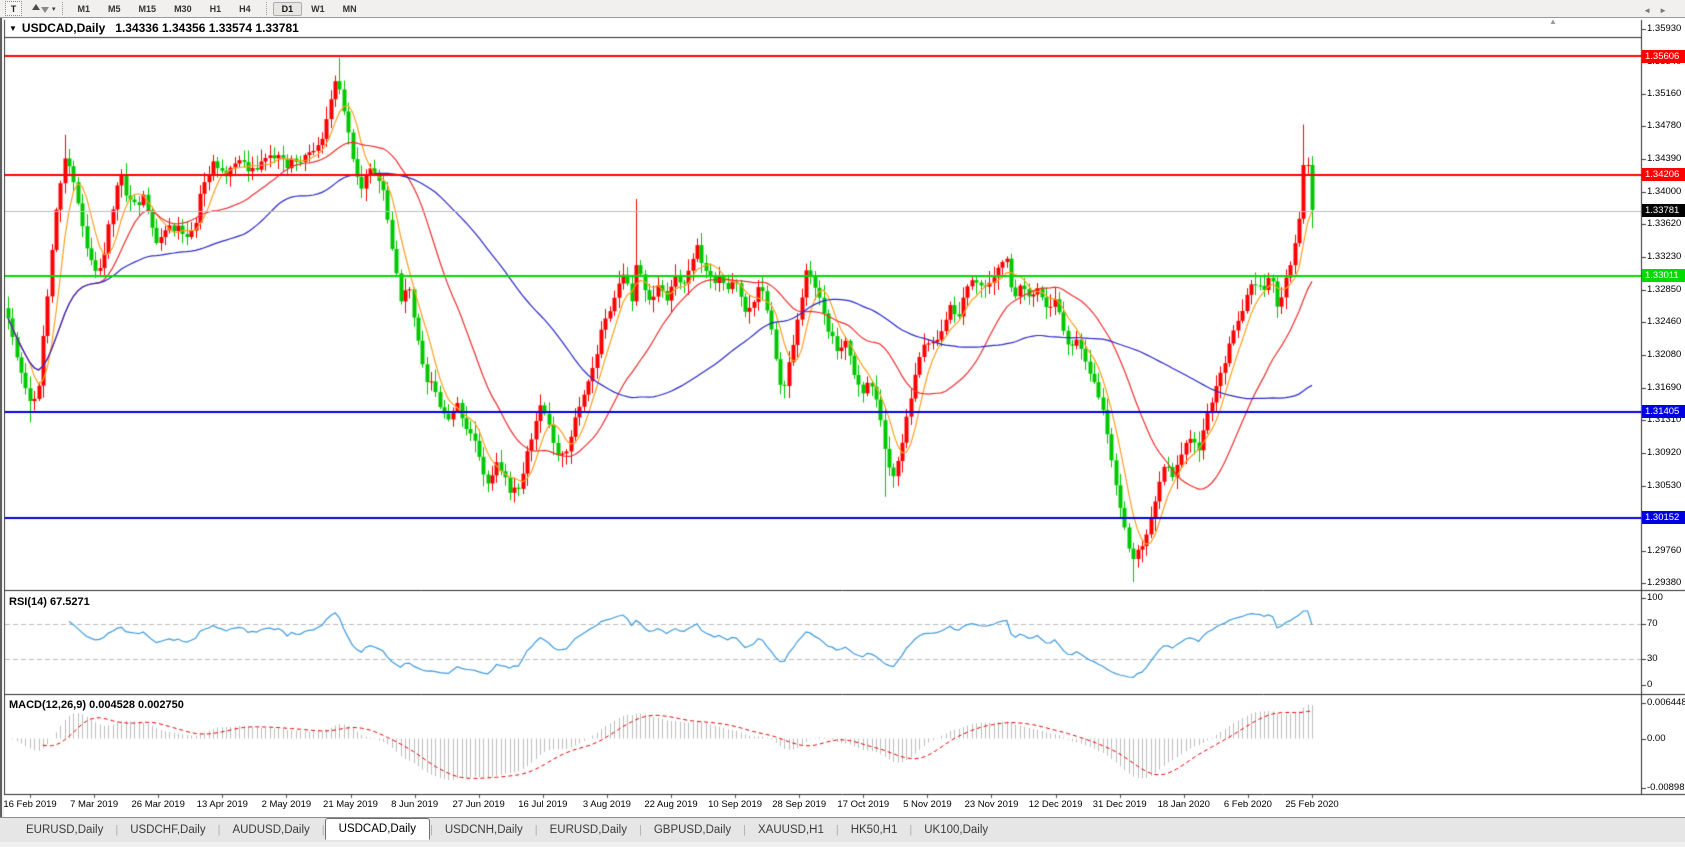 The image size is (1685, 847). Describe the element at coordinates (94, 804) in the screenshot. I see `date-axis-label: 7 Mar 2019` at that location.